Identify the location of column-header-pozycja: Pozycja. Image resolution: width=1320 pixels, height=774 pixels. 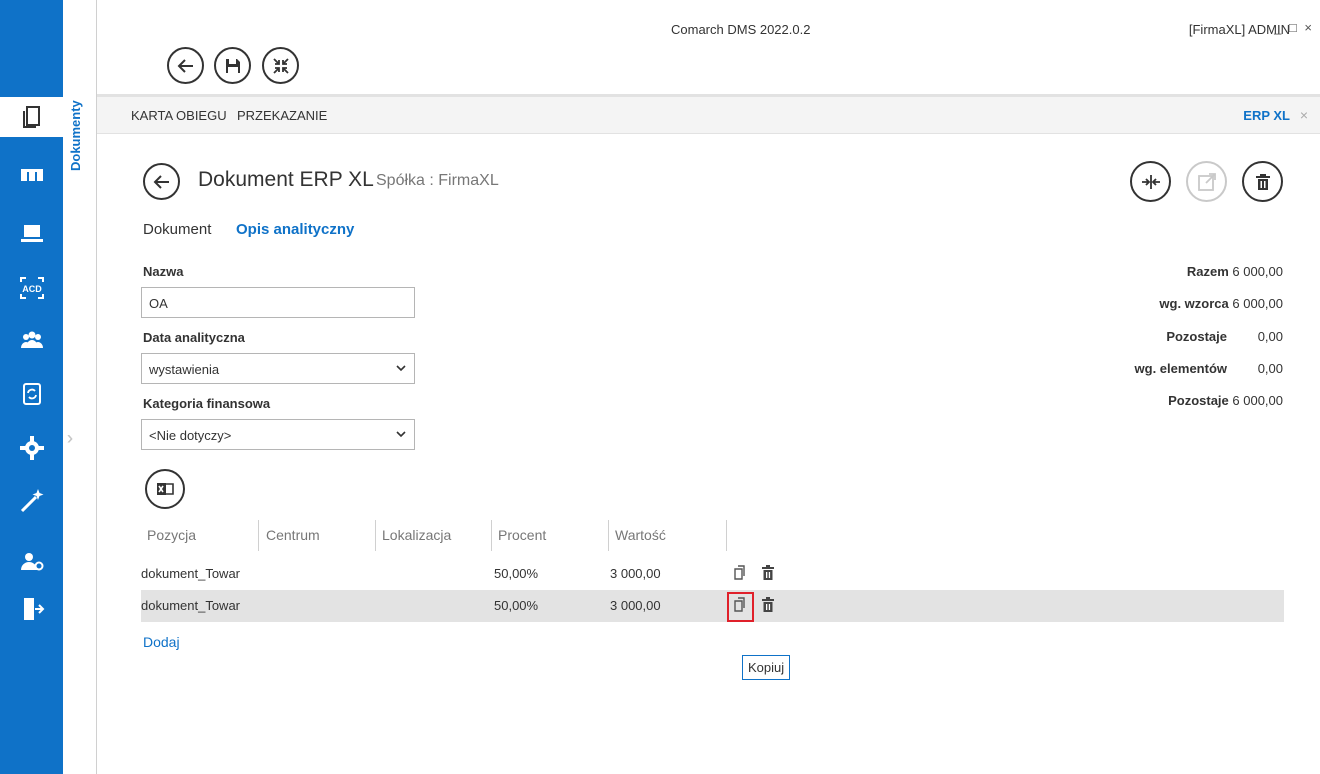
(171, 535).